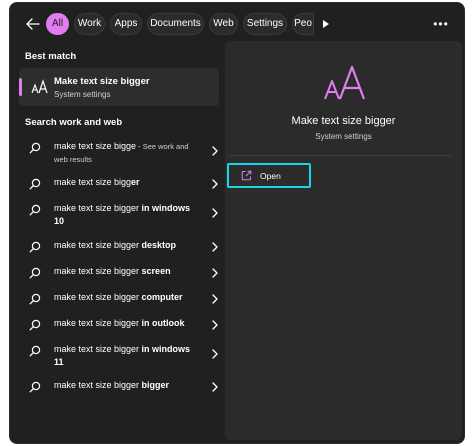 Image resolution: width=474 pixels, height=446 pixels. Describe the element at coordinates (158, 245) in the screenshot. I see `result-suggestion: desktop` at that location.